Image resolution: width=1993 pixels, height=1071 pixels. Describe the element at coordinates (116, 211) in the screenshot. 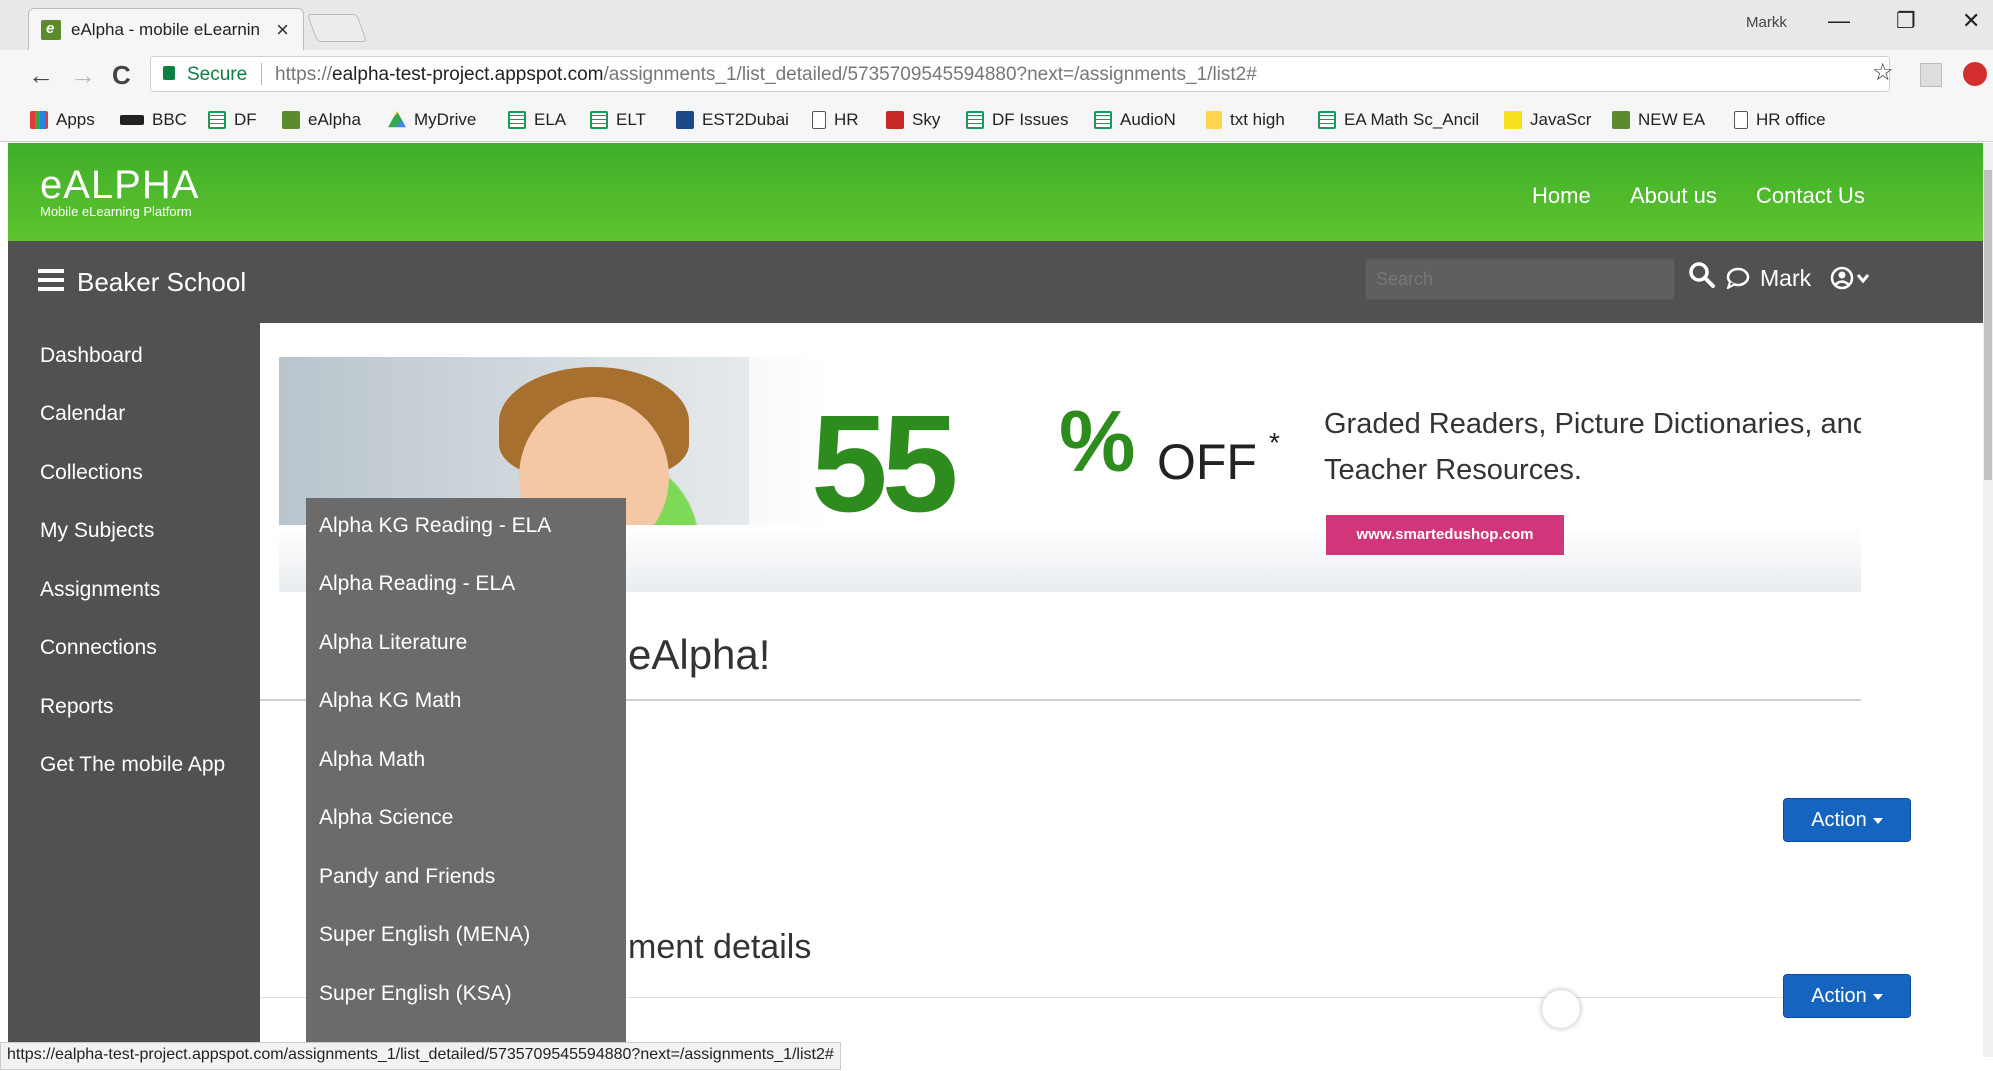

I see `logo-tagline: Mobile eLearning Platform` at that location.